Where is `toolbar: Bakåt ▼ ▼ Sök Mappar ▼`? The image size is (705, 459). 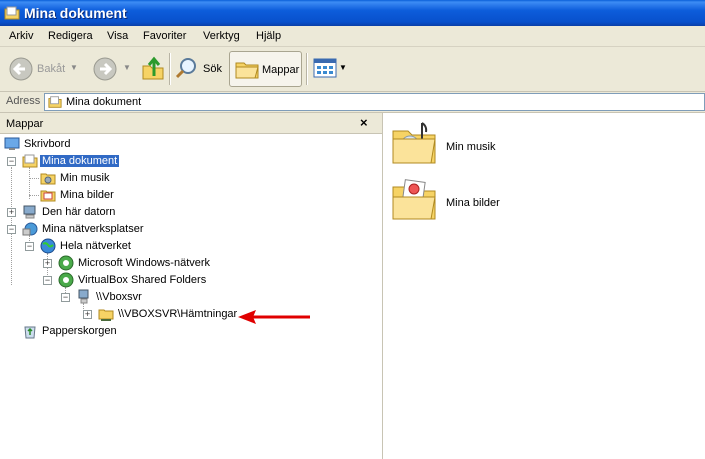 toolbar: Bakåt ▼ ▼ Sök Mappar ▼ is located at coordinates (352, 69).